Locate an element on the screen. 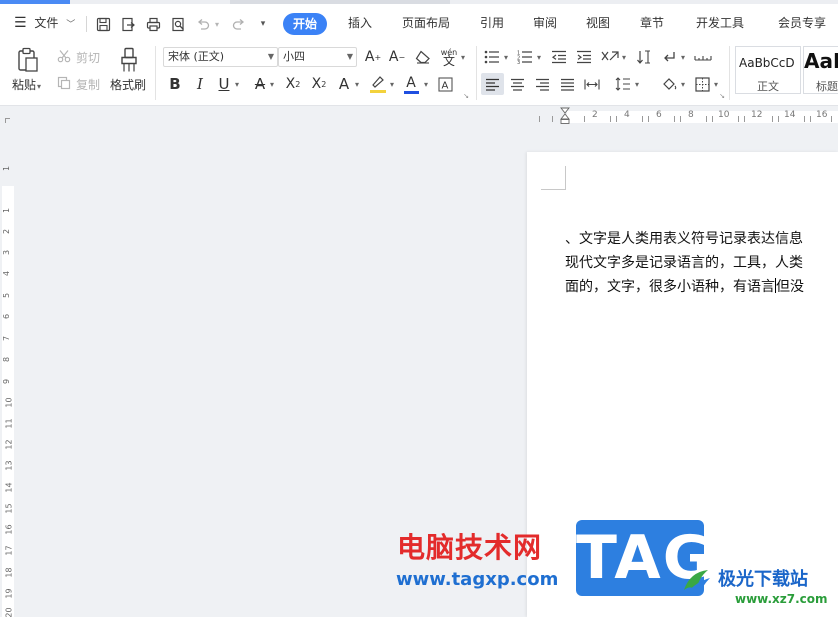  increase-indent-icon is located at coordinates (584, 57).